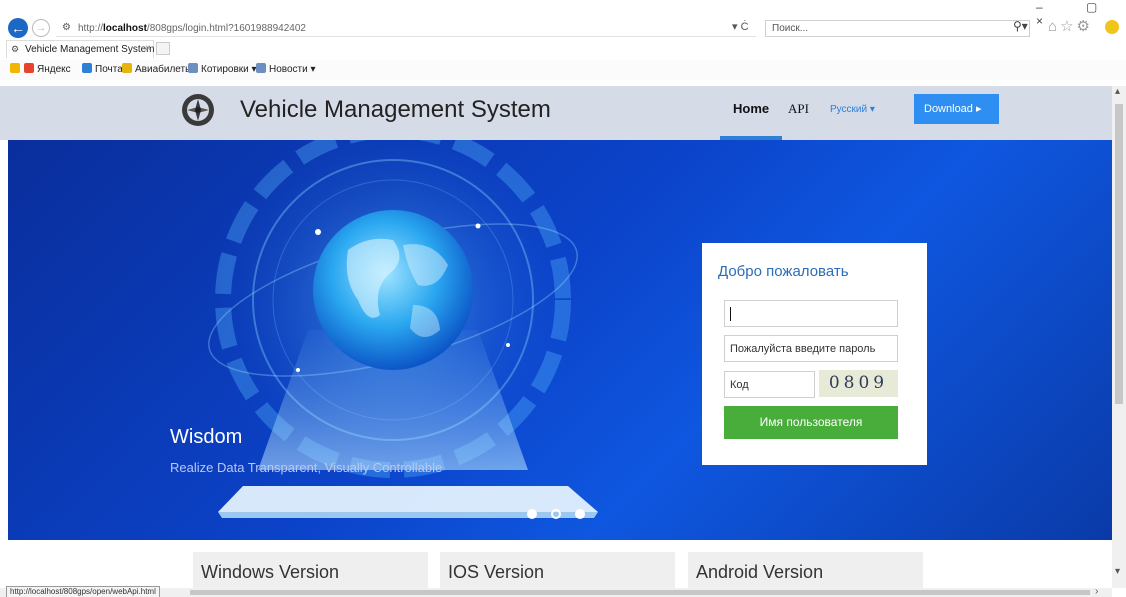  What do you see at coordinates (206, 437) in the screenshot?
I see `banner-headline: Wisdom` at bounding box center [206, 437].